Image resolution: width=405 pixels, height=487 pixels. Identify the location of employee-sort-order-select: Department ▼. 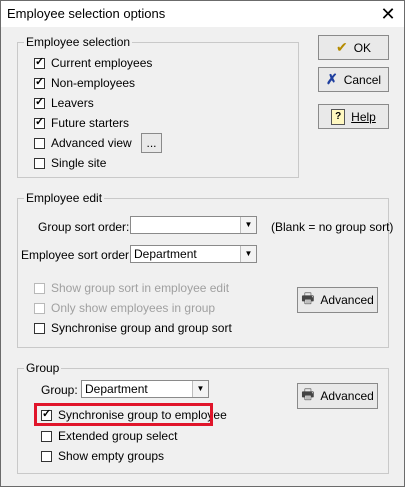
(193, 254).